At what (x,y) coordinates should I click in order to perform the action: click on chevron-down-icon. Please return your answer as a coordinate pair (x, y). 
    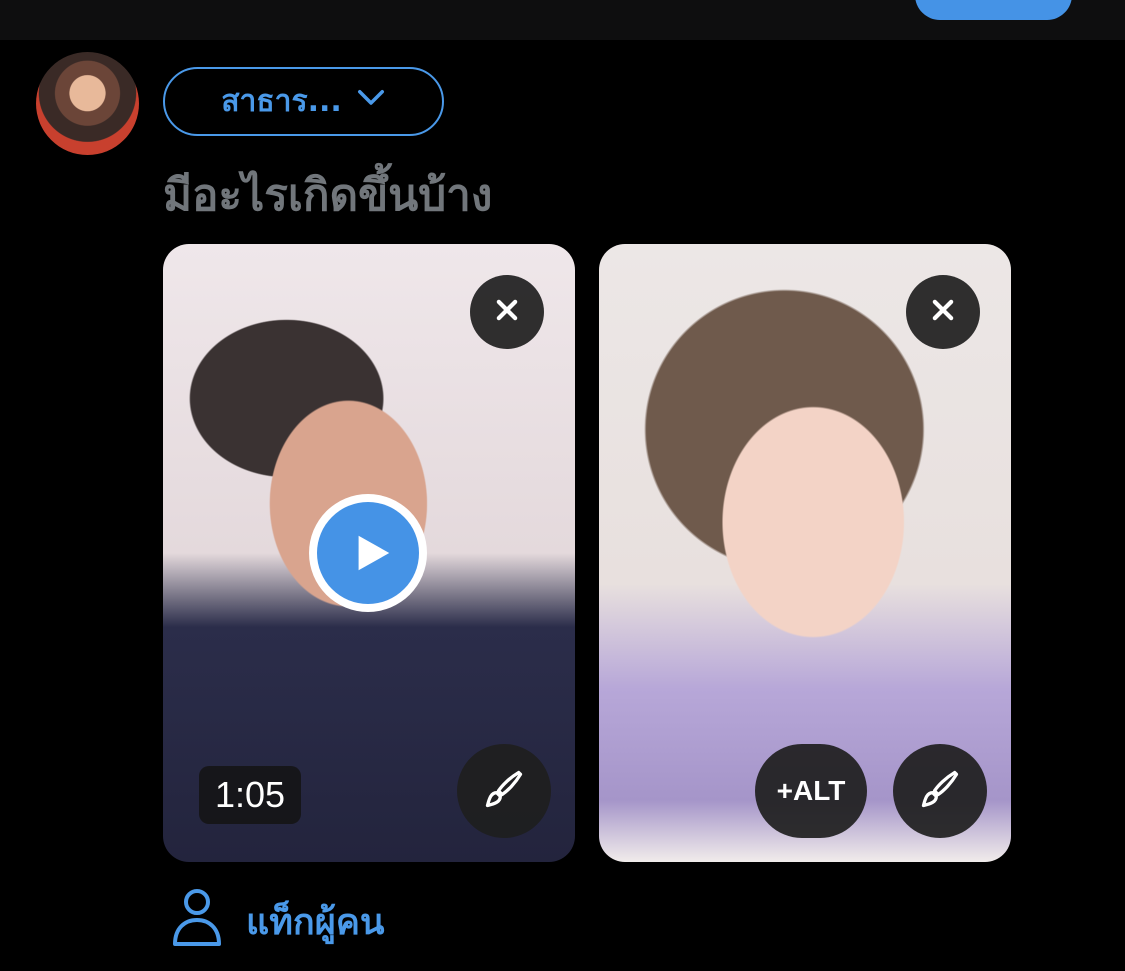
    Looking at the image, I should click on (371, 102).